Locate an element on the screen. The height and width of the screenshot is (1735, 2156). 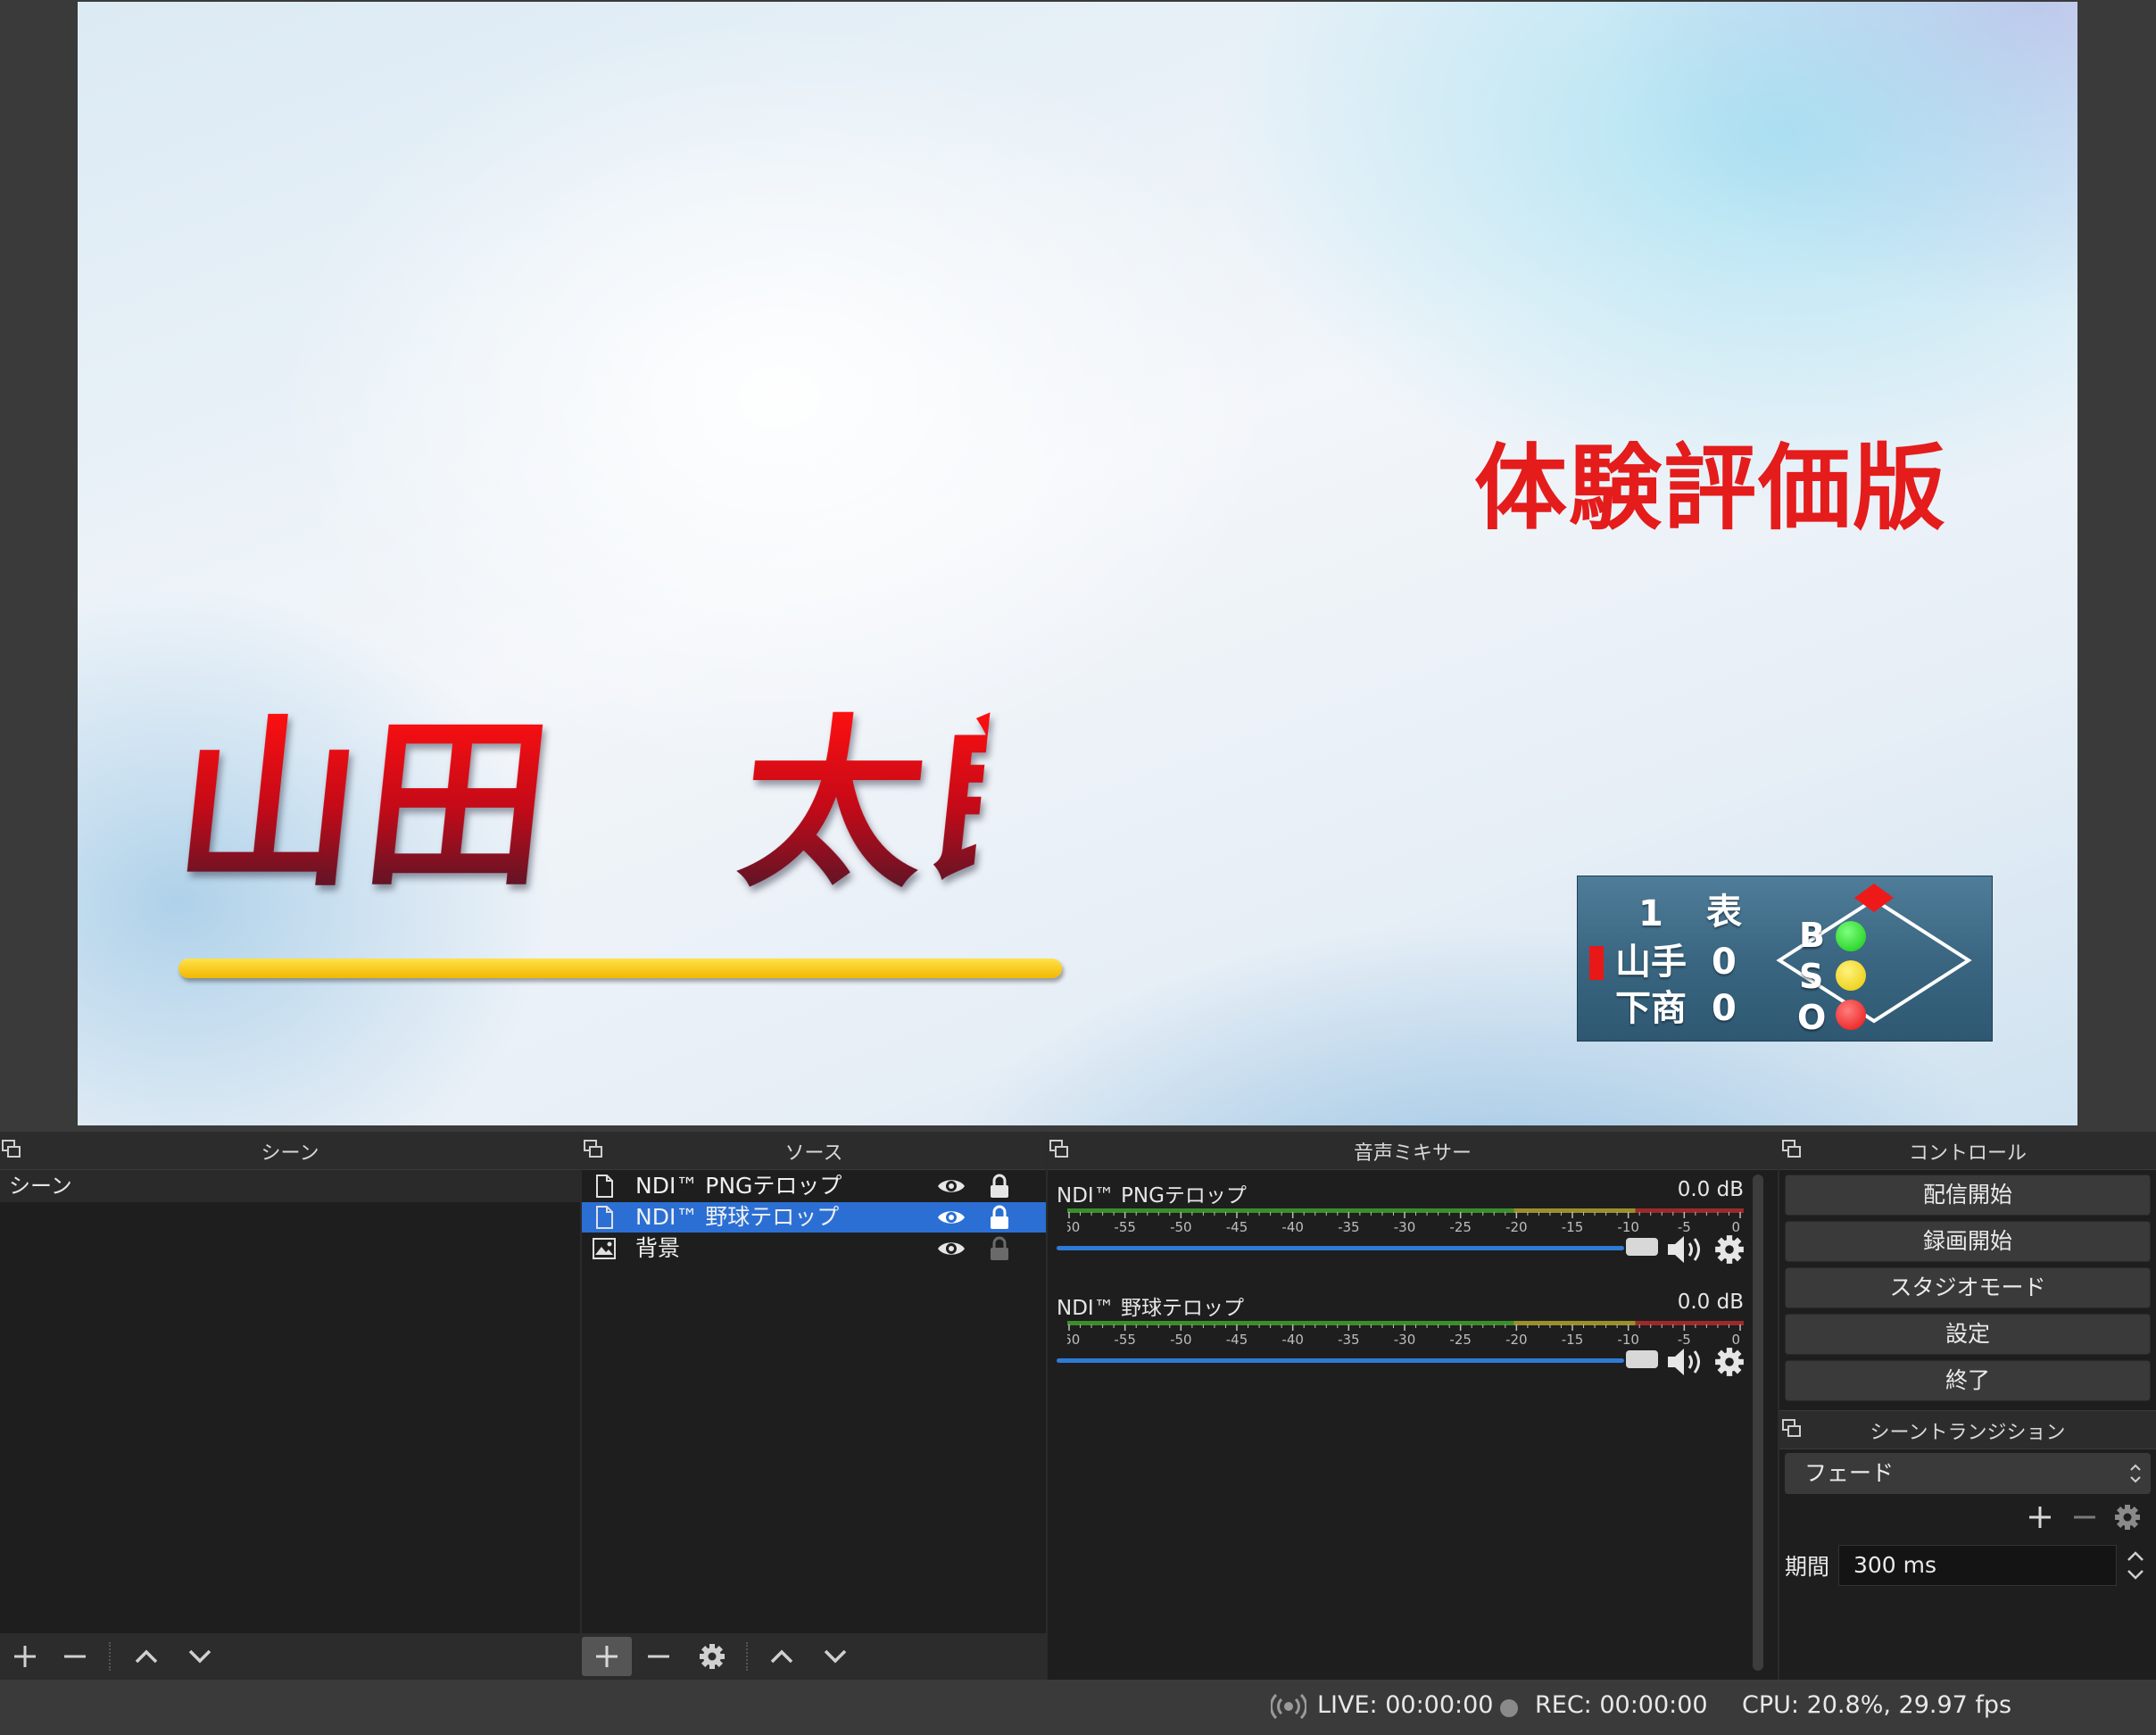
mixer-dock-title: 音声ミキサー is located at coordinates (1412, 1153).